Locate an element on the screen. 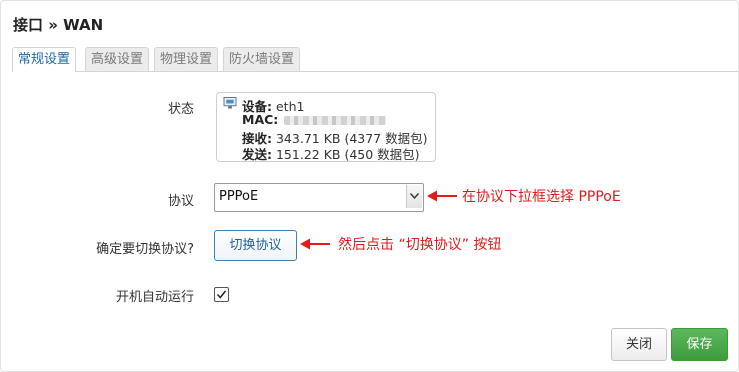  tab-advanced: 高级设置 is located at coordinates (117, 59).